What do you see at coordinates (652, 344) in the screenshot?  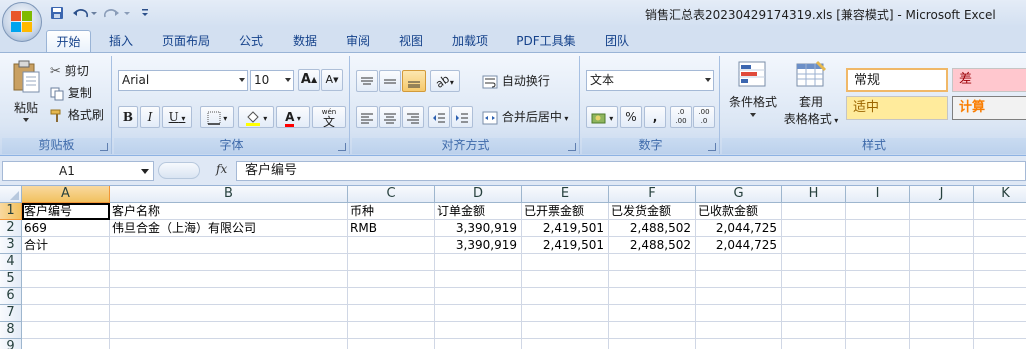 I see `cell-f9` at bounding box center [652, 344].